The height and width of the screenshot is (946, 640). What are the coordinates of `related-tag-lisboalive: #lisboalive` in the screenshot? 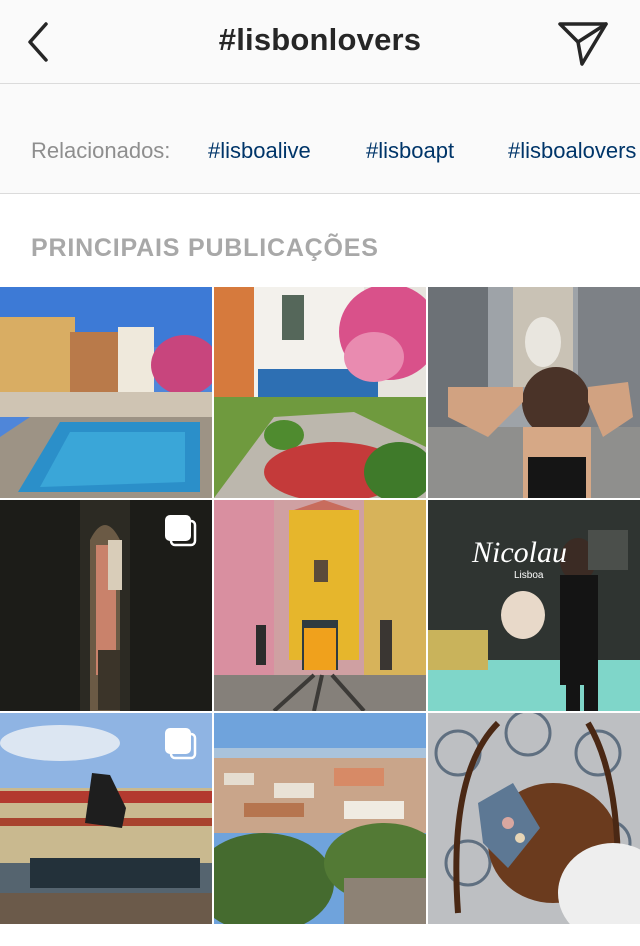 It's located at (259, 151).